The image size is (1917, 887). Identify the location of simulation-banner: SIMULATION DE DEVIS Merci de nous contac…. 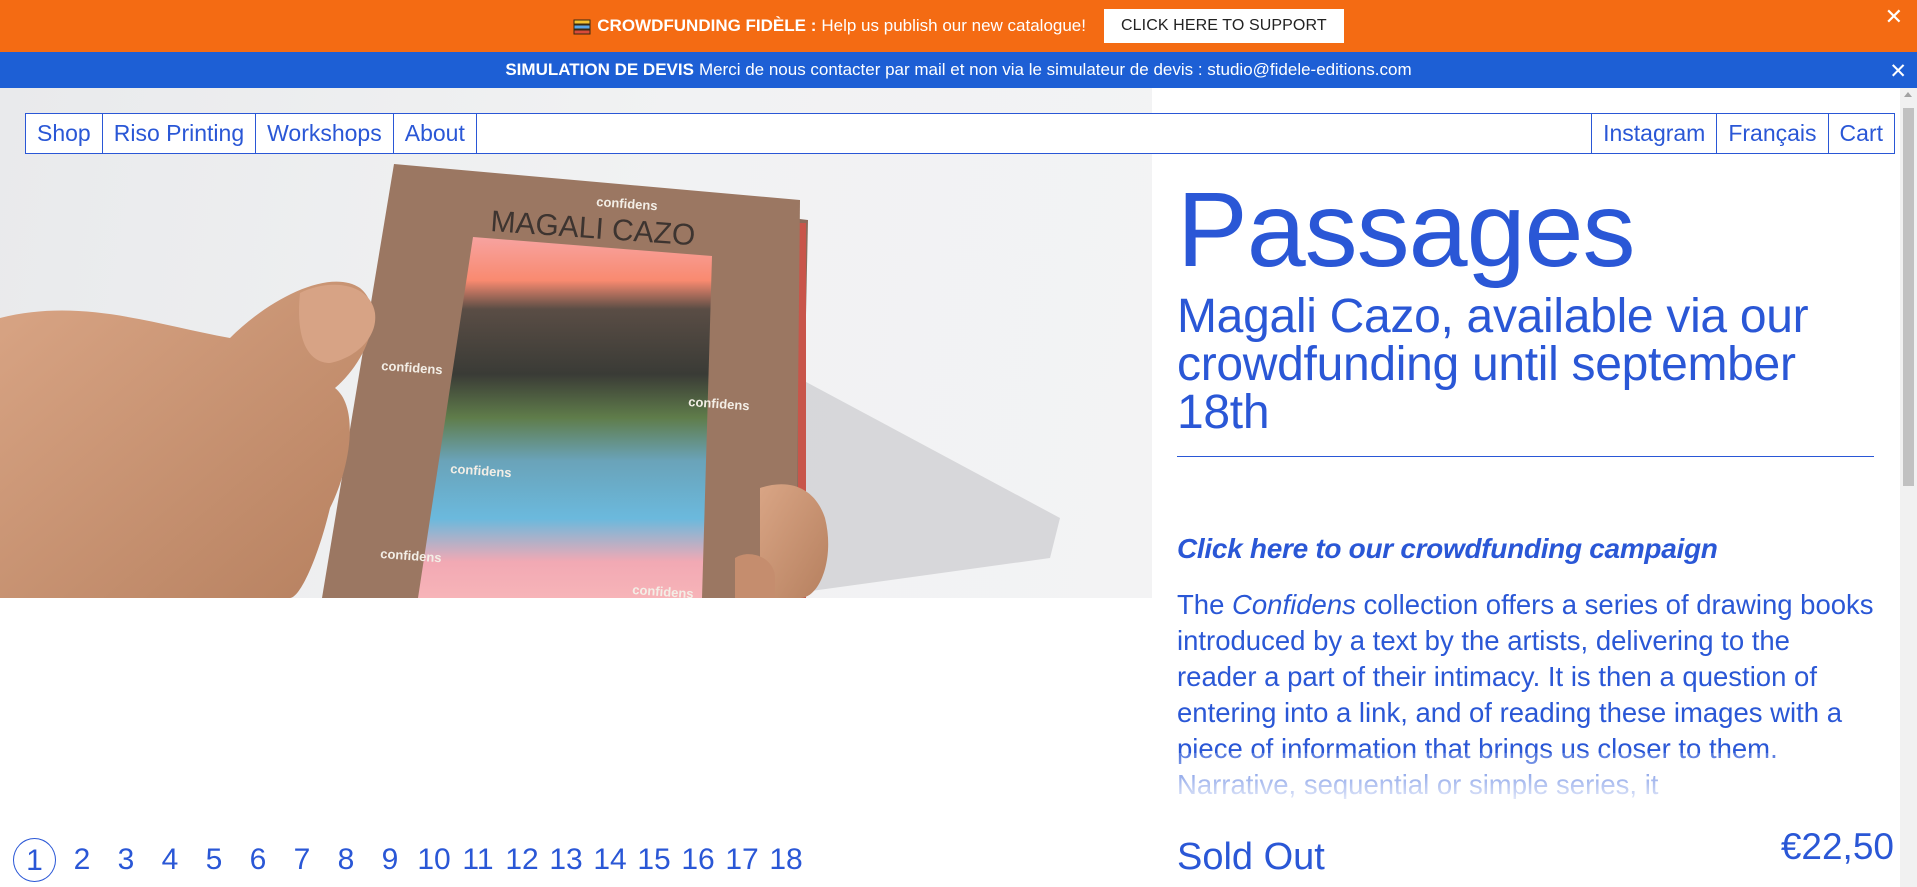
(958, 70).